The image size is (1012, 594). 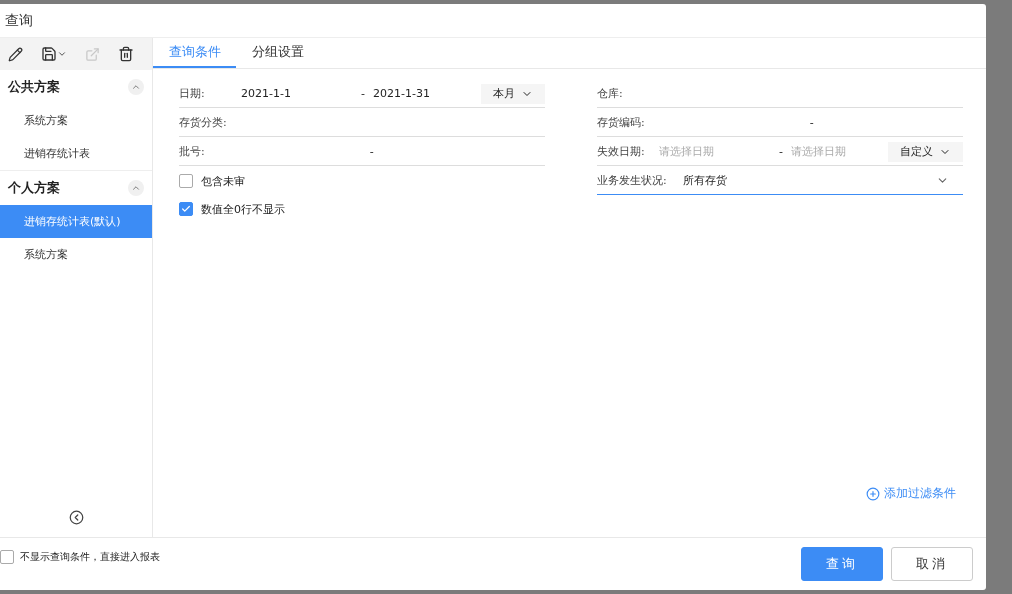 I want to click on tab: 查询条件, so click(x=194, y=53).